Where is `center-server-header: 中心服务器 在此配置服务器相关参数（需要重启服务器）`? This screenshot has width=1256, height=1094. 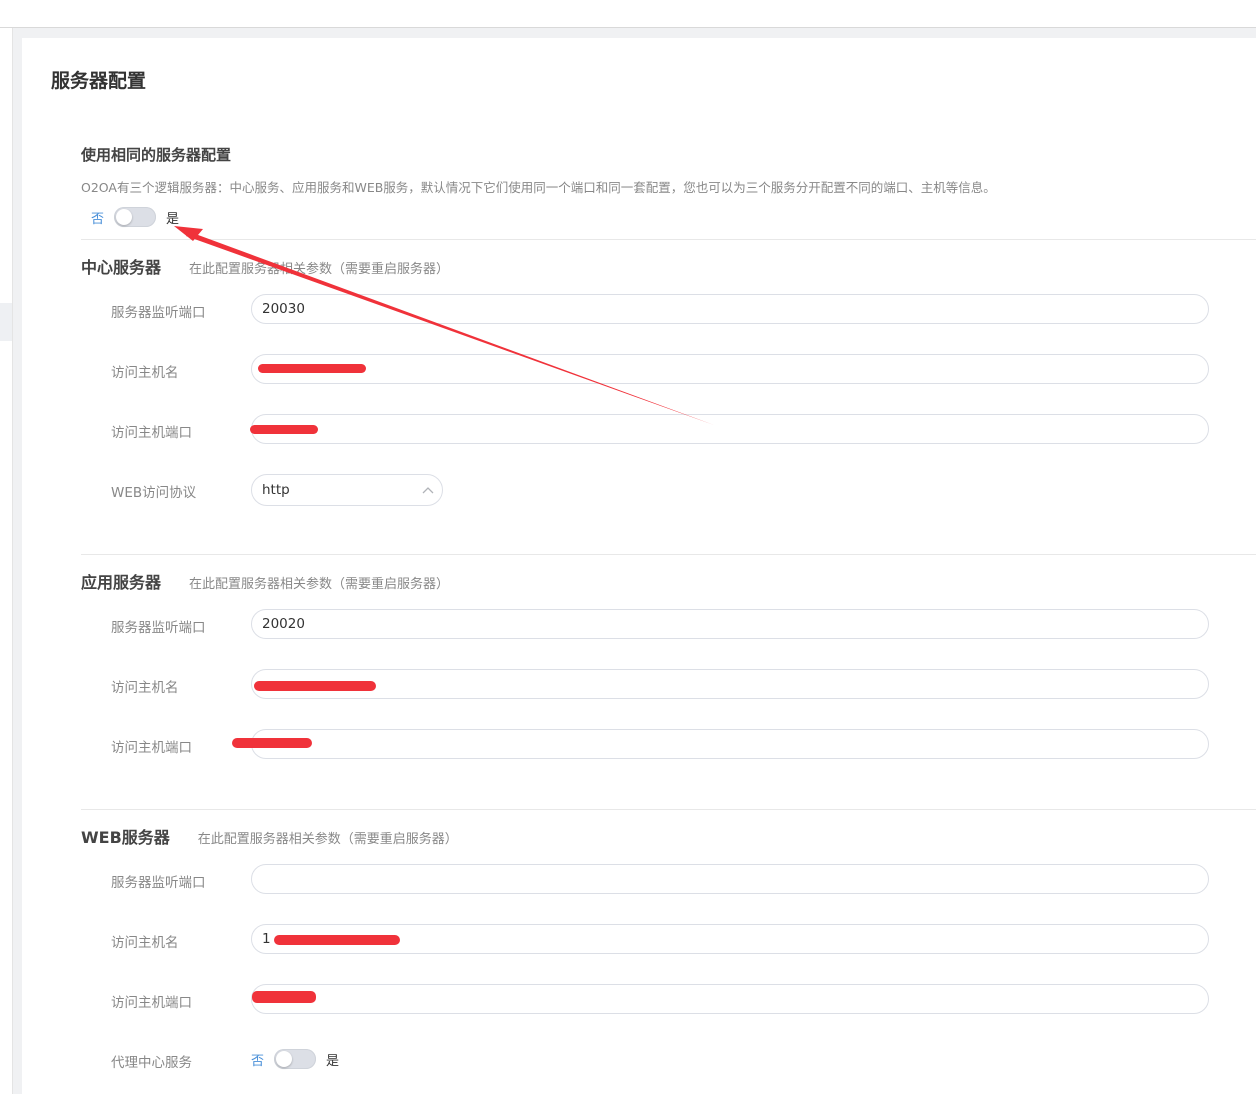 center-server-header: 中心服务器 在此配置服务器相关参数（需要重启服务器） is located at coordinates (265, 266).